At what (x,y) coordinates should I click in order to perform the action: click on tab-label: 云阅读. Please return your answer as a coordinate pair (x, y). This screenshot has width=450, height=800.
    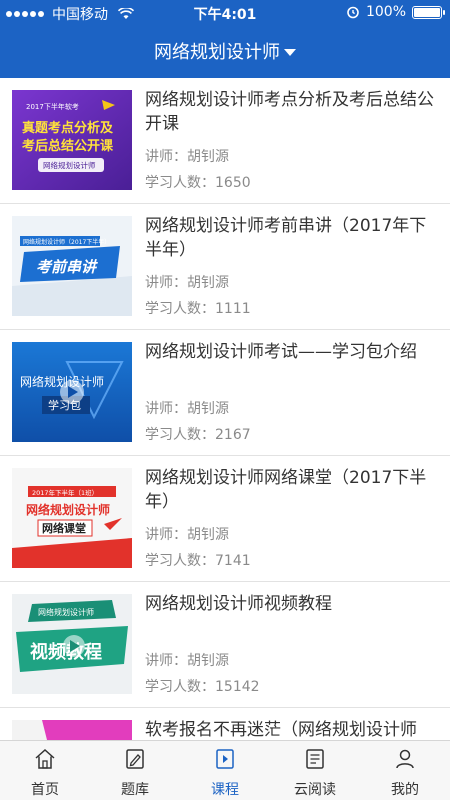
    Looking at the image, I should click on (315, 790).